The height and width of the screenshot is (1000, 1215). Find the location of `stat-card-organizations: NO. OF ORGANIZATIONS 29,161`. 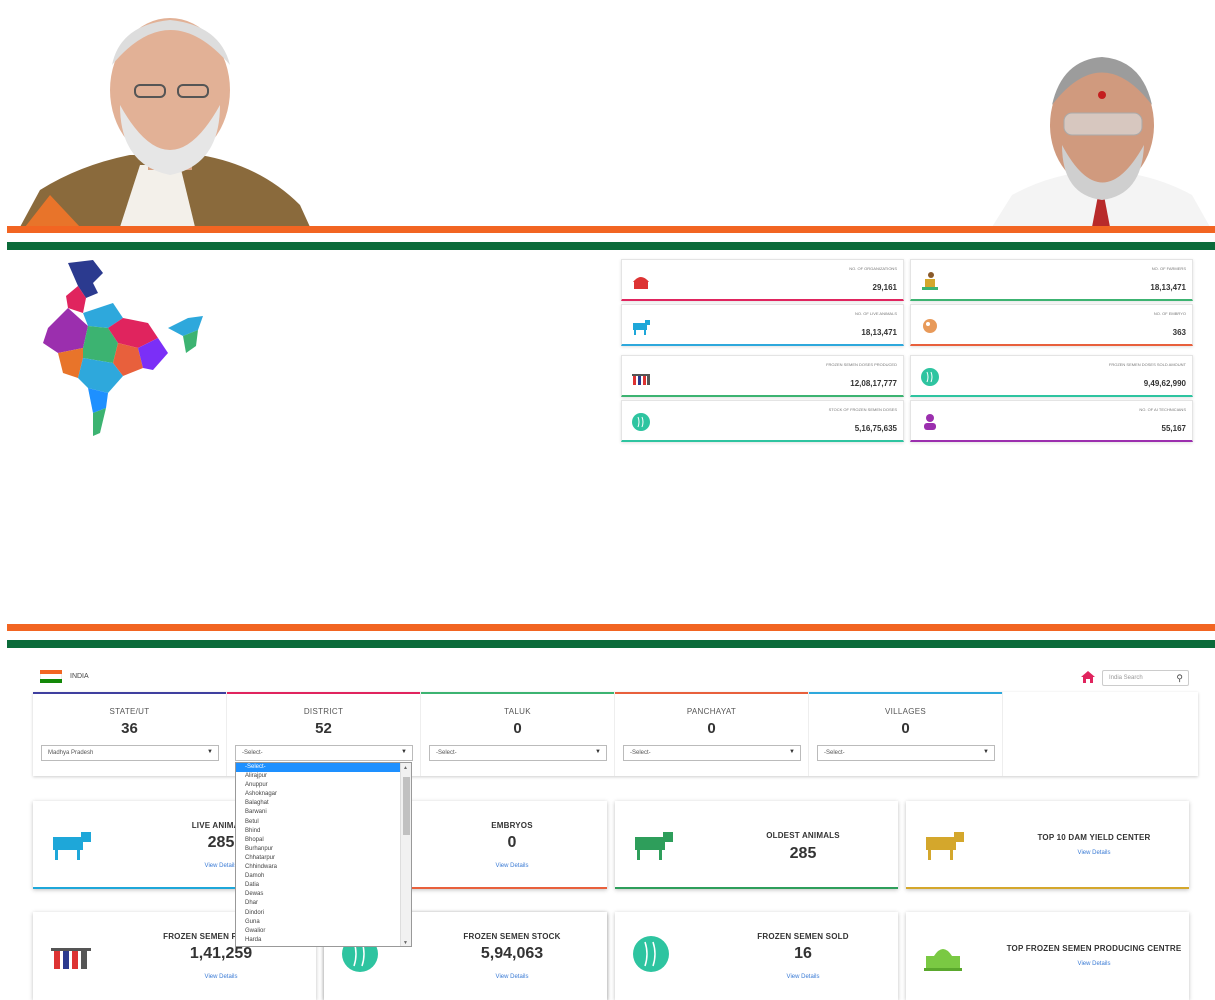

stat-card-organizations: NO. OF ORGANIZATIONS 29,161 is located at coordinates (762, 280).